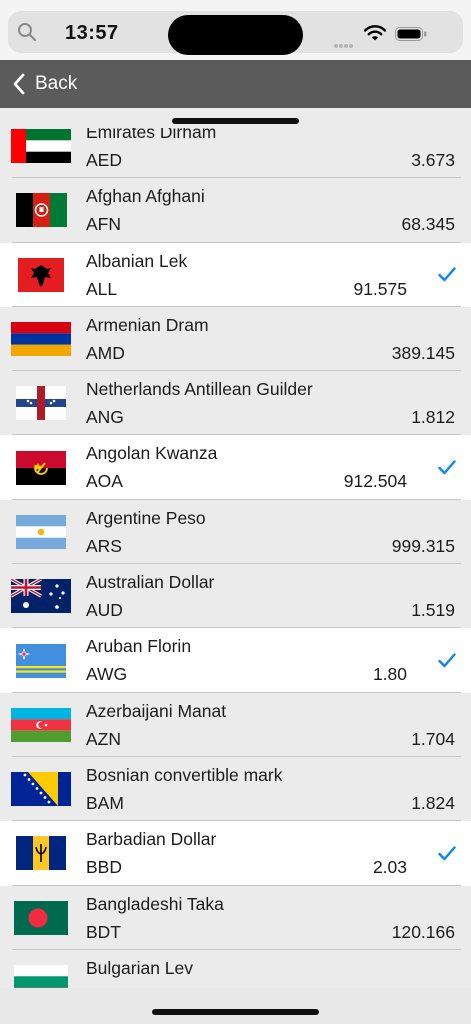  Describe the element at coordinates (433, 417) in the screenshot. I see `currency-rate: 1.812` at that location.